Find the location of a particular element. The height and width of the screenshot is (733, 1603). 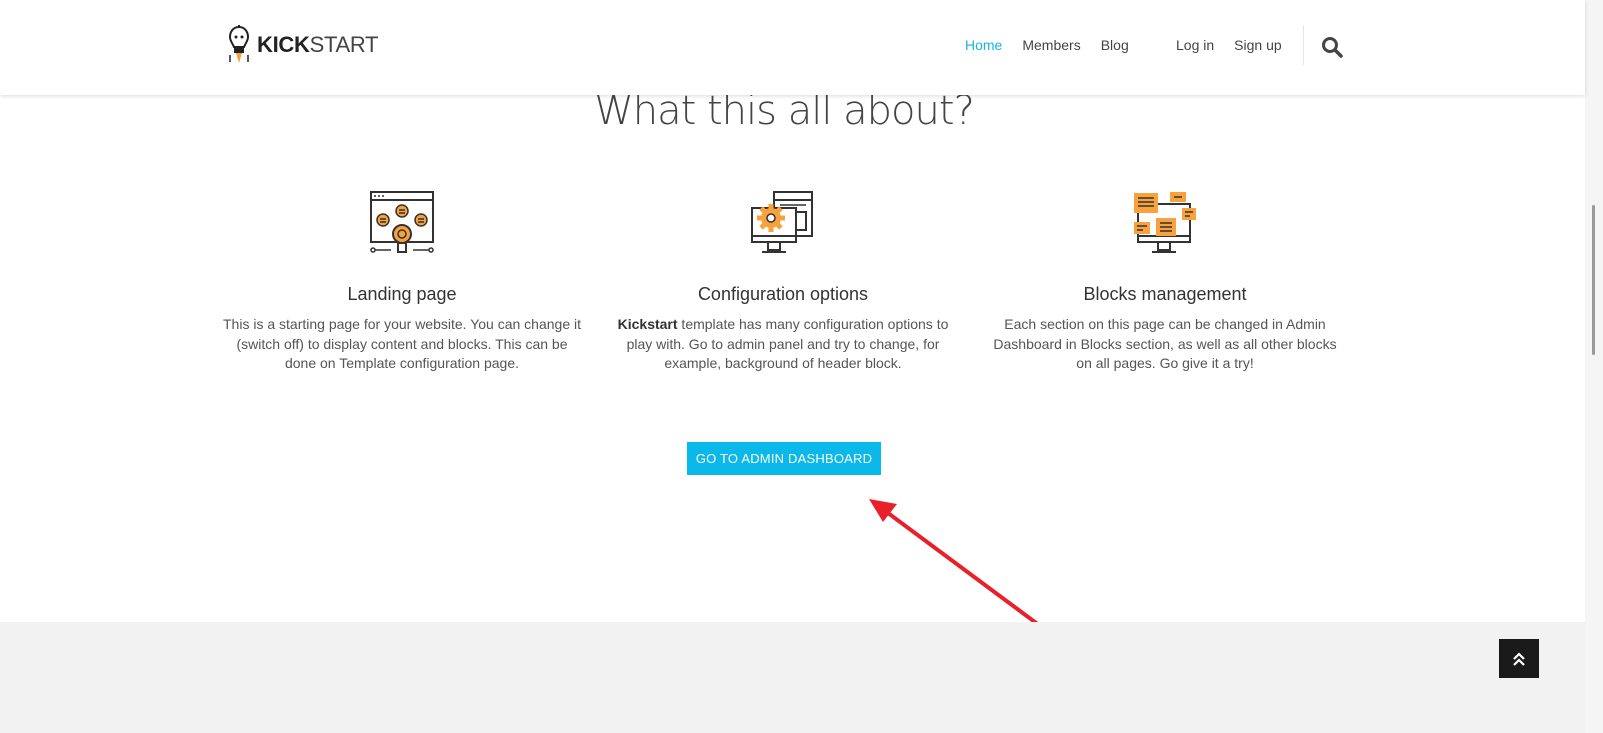

page-scrollbar is located at coordinates (1594, 366).